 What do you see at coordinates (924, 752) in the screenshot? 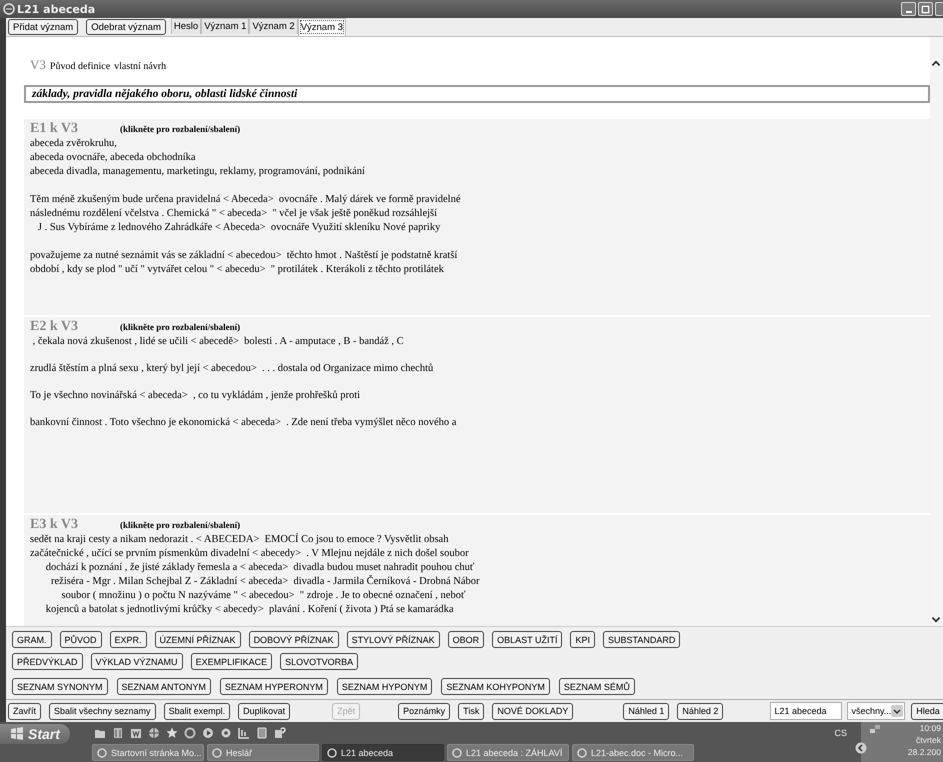
I see `clock-date: 28.2.200` at bounding box center [924, 752].